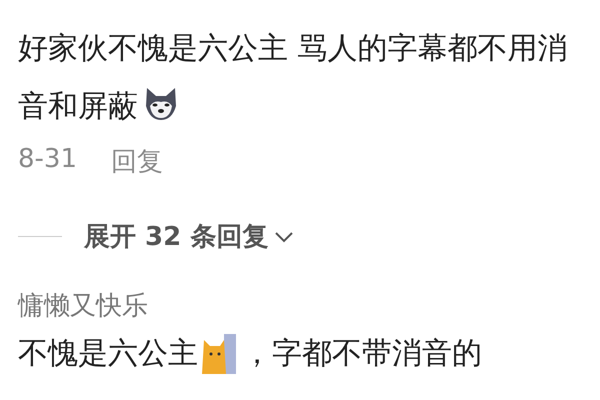 The height and width of the screenshot is (400, 600). I want to click on comment-text: 不愧是六公主, so click(108, 354).